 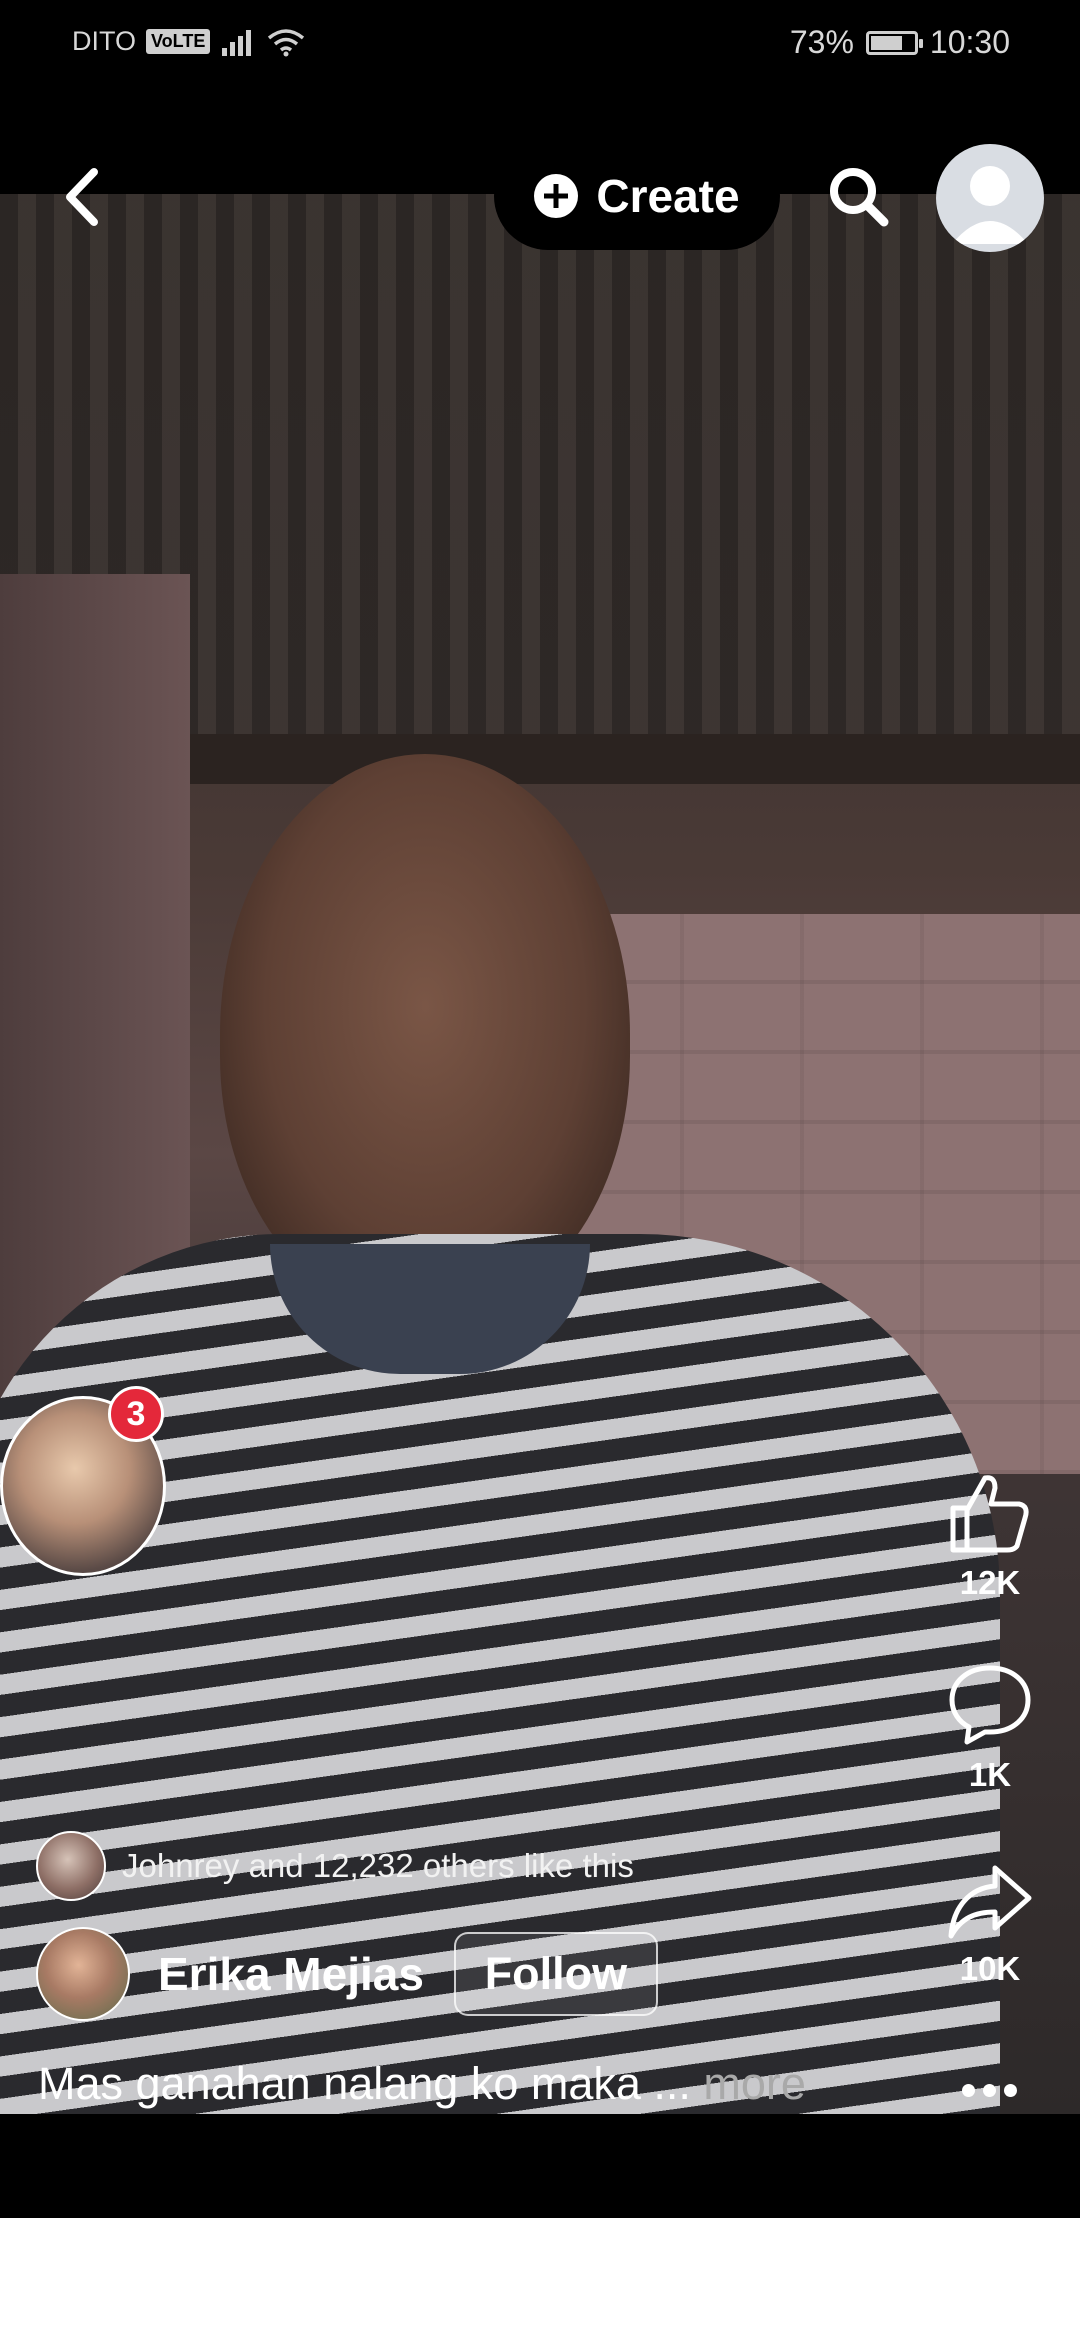 I want to click on author-row: Erika Mejias Follow, so click(x=347, y=1974).